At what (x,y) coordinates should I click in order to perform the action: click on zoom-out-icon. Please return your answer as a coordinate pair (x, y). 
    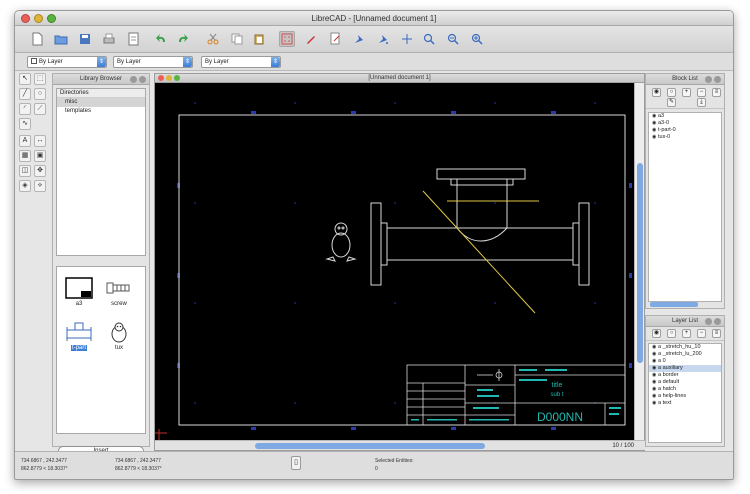
    Looking at the image, I should click on (477, 39).